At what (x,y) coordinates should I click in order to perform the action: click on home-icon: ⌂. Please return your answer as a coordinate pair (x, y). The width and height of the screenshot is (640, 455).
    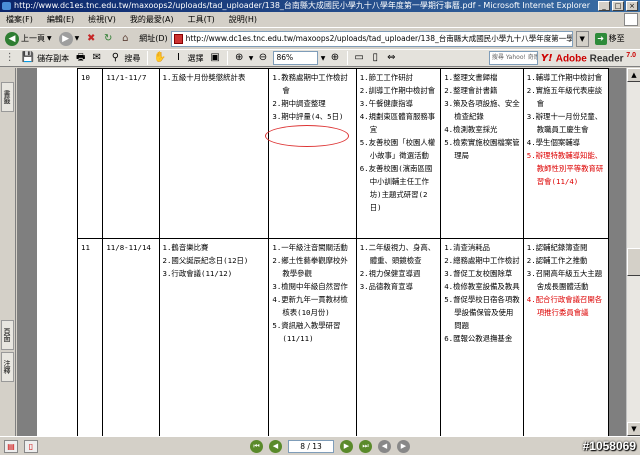
    Looking at the image, I should click on (125, 39).